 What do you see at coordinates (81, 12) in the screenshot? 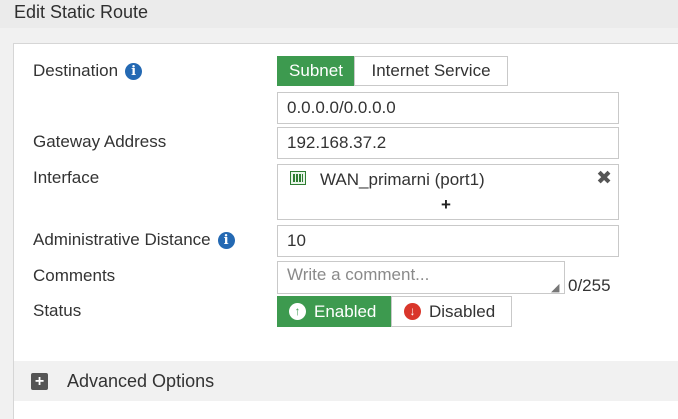
I see `dialog-title: Edit Static Route` at bounding box center [81, 12].